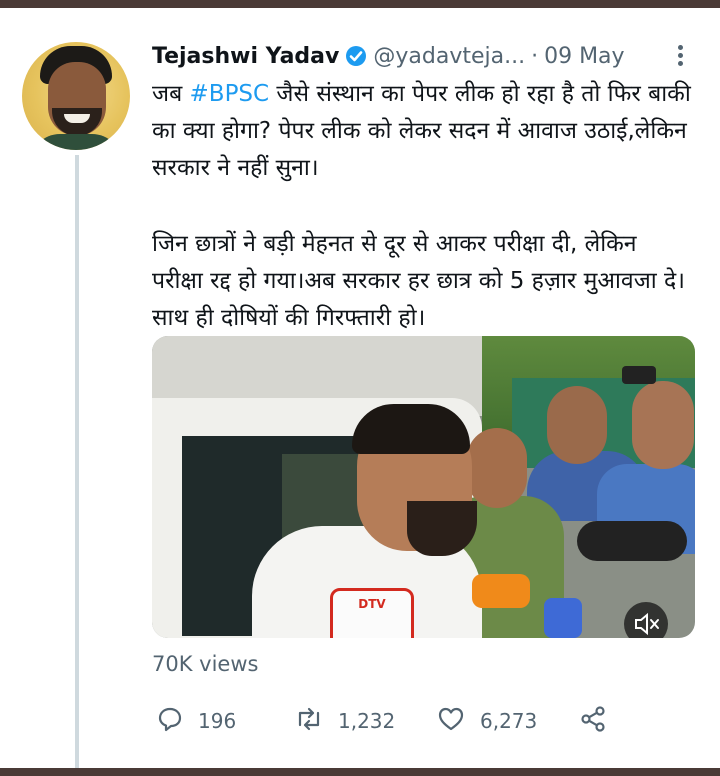 This screenshot has height=776, width=720. Describe the element at coordinates (177, 721) in the screenshot. I see `reply-icon` at that location.